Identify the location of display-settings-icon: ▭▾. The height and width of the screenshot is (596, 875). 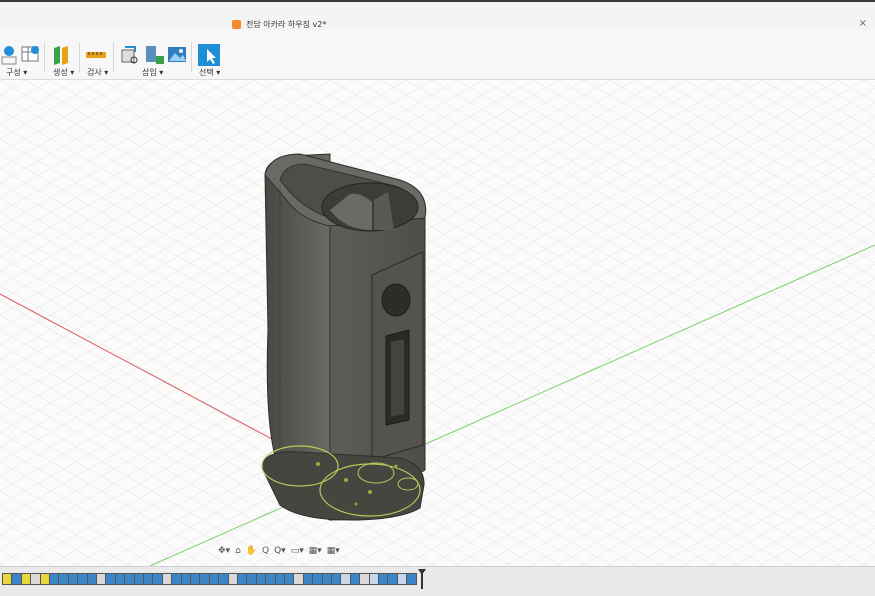
(297, 551).